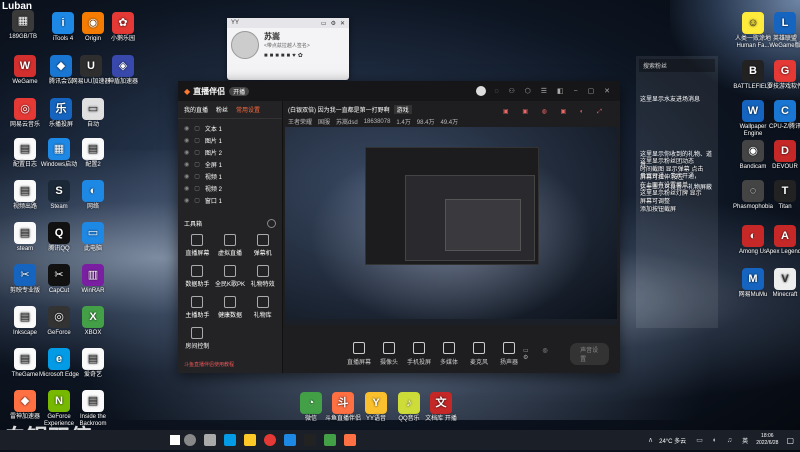  Describe the element at coordinates (262, 307) in the screenshot. I see `tool-button: 礼物库` at that location.